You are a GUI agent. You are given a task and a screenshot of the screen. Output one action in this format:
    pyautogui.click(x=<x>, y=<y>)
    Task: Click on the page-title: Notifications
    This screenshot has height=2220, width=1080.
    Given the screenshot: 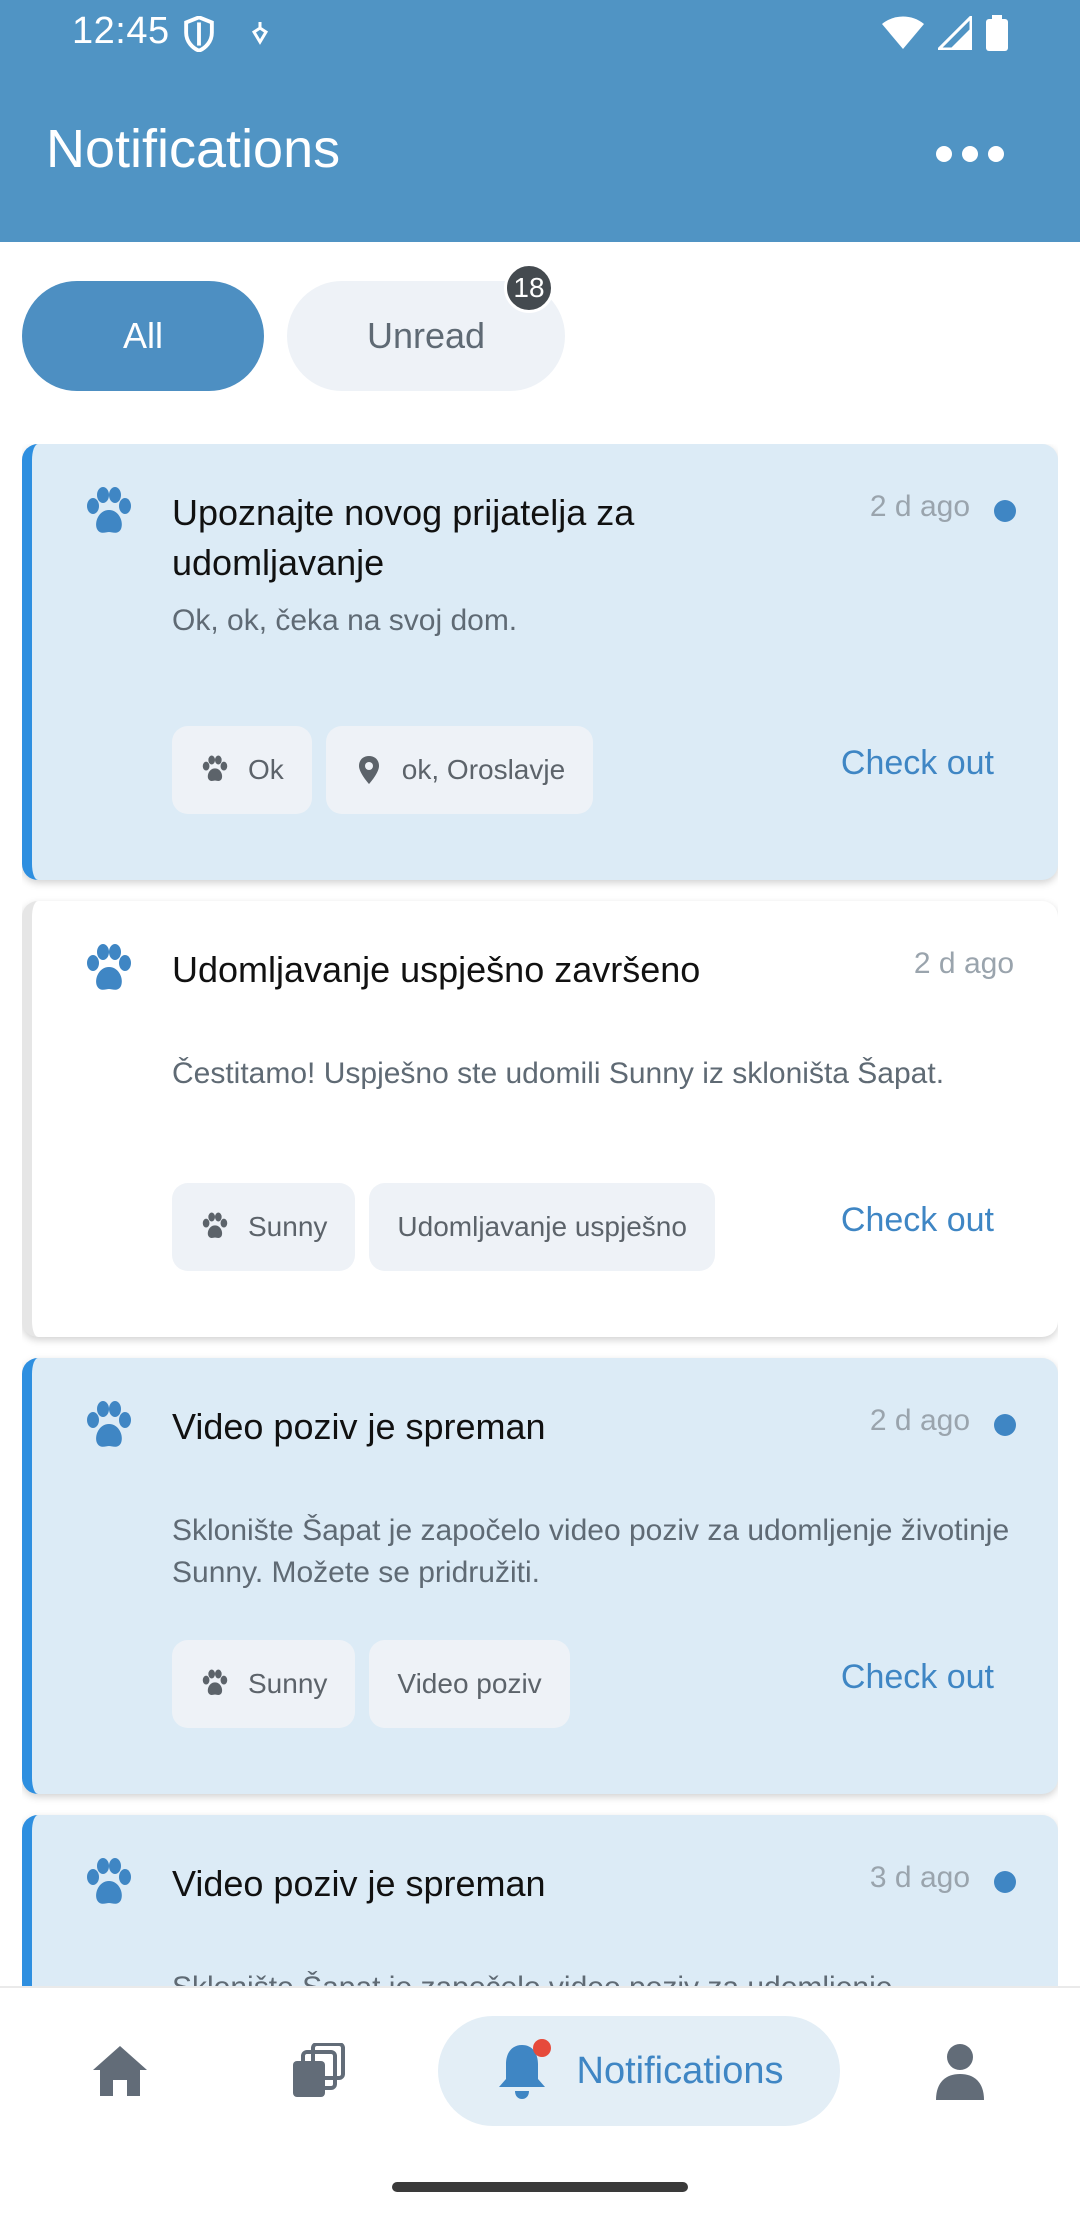 What is the action you would take?
    pyautogui.click(x=193, y=149)
    